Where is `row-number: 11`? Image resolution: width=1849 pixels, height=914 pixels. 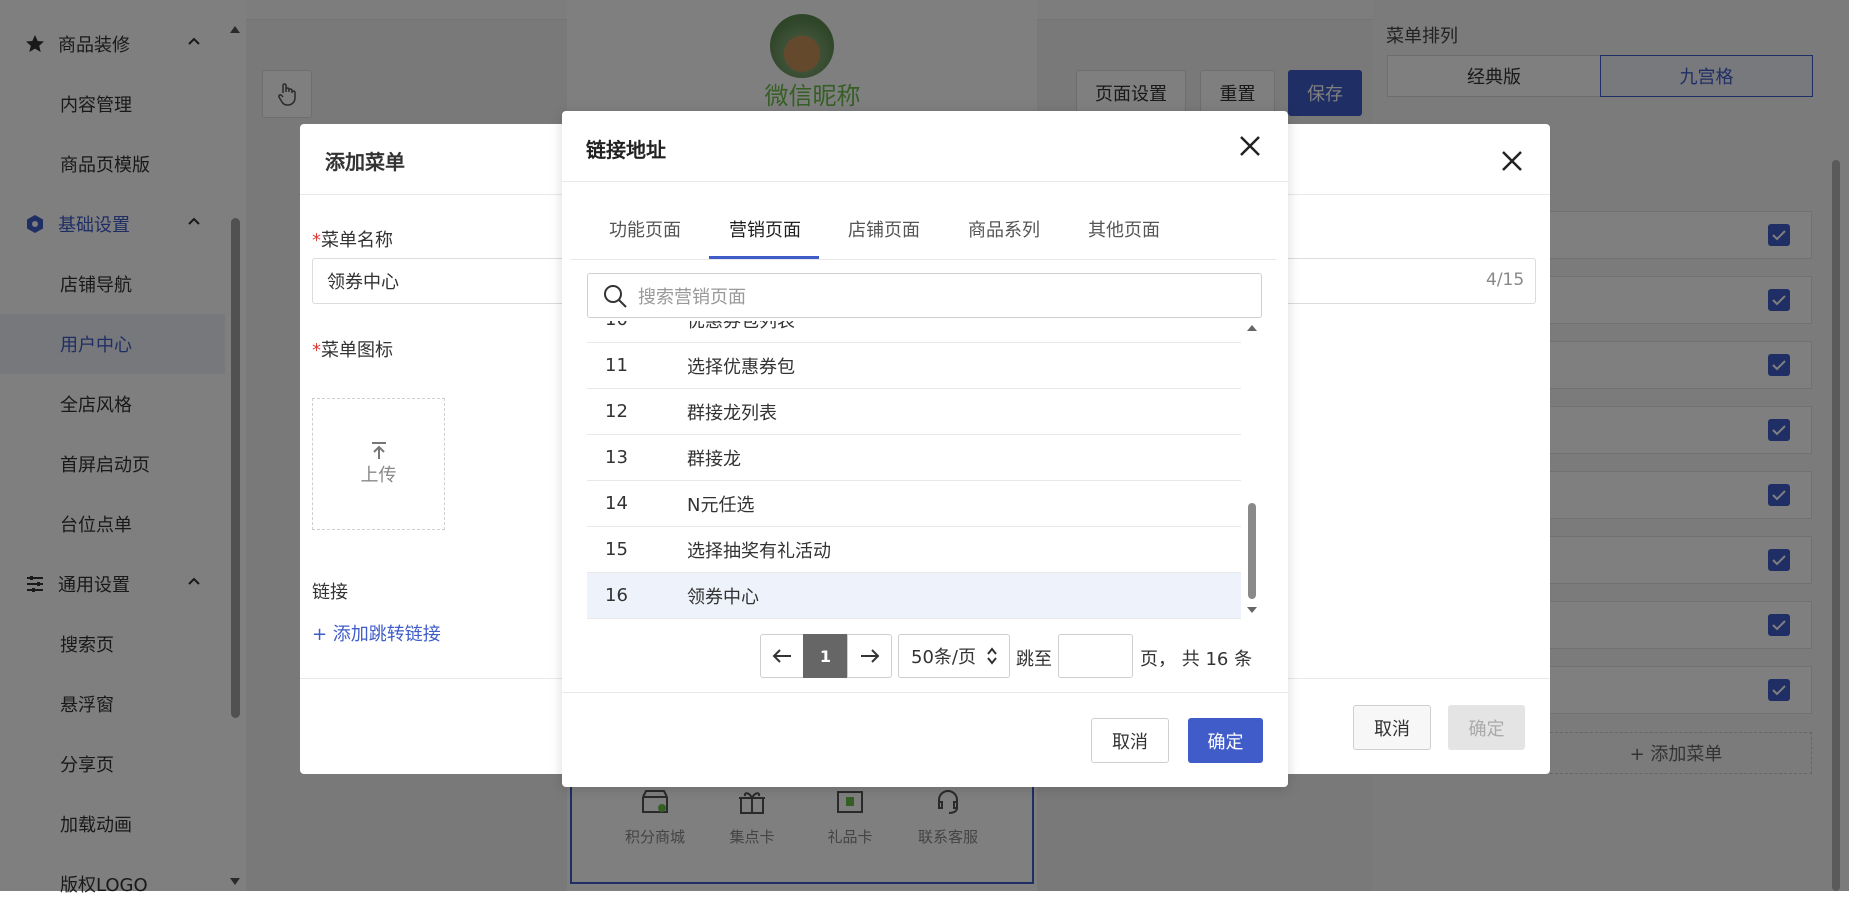
row-number: 11 is located at coordinates (616, 365).